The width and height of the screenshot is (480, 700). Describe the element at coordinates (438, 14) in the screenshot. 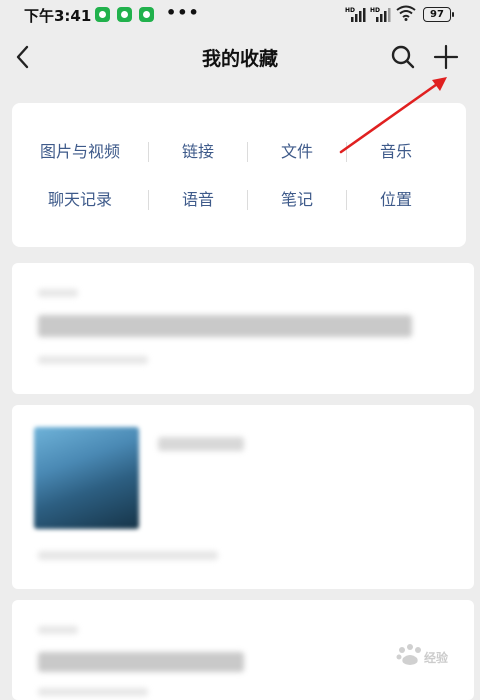

I see `battery-indicator: 97` at that location.